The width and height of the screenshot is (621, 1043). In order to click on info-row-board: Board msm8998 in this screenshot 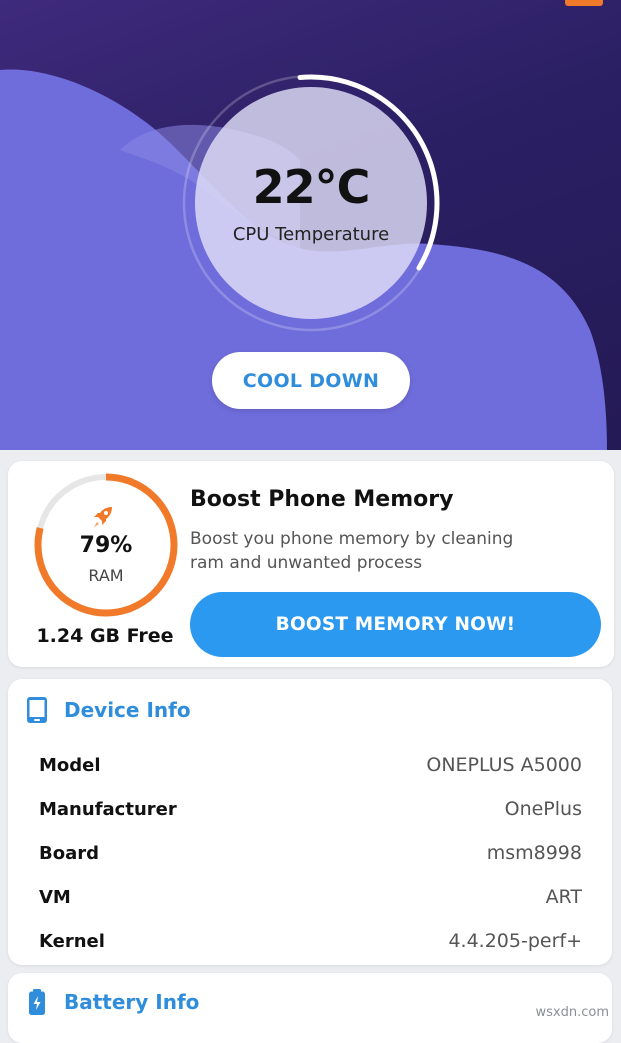, I will do `click(310, 853)`.